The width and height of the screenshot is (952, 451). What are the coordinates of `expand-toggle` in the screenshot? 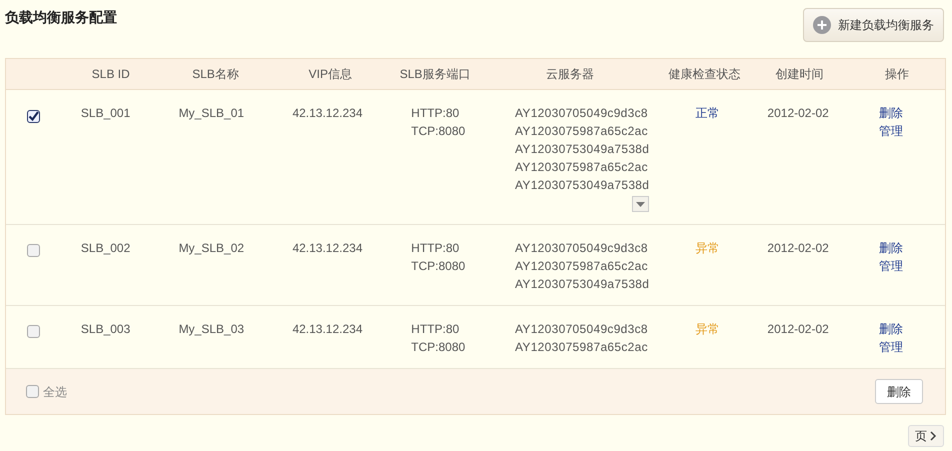 It's located at (640, 204).